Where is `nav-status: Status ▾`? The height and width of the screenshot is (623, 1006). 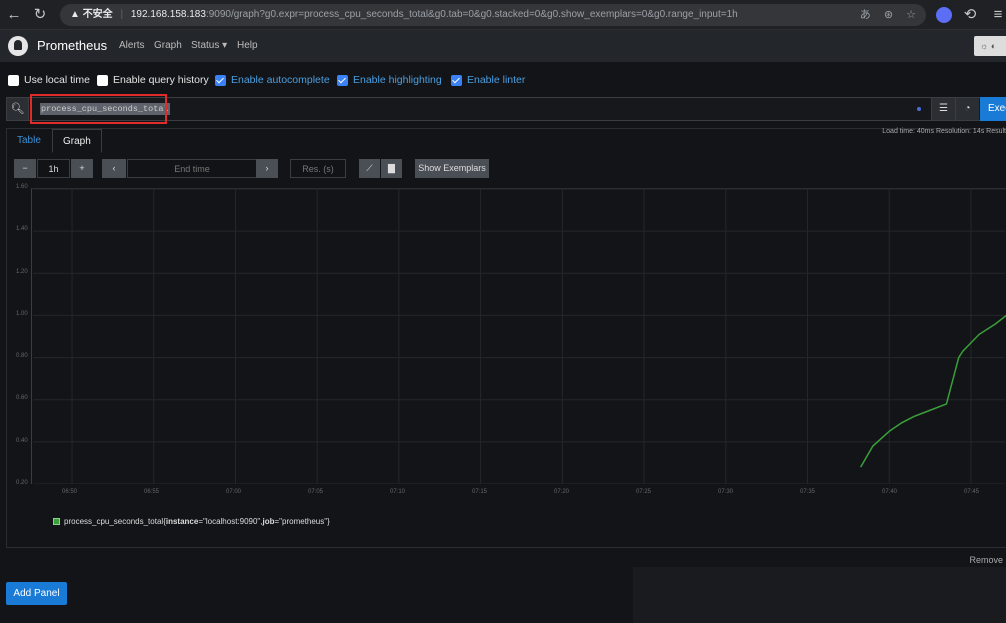 nav-status: Status ▾ is located at coordinates (209, 45).